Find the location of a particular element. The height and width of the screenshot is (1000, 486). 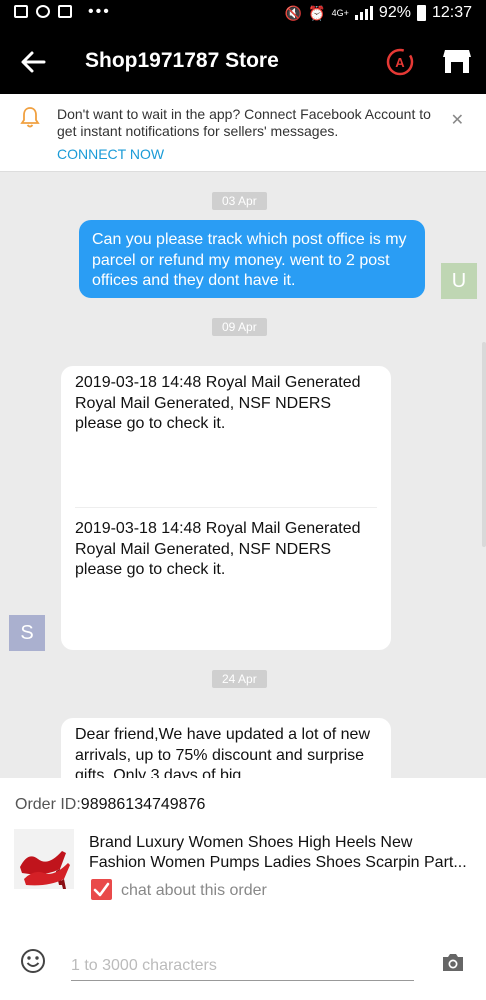

date-divider: 24 Apr is located at coordinates (239, 679).